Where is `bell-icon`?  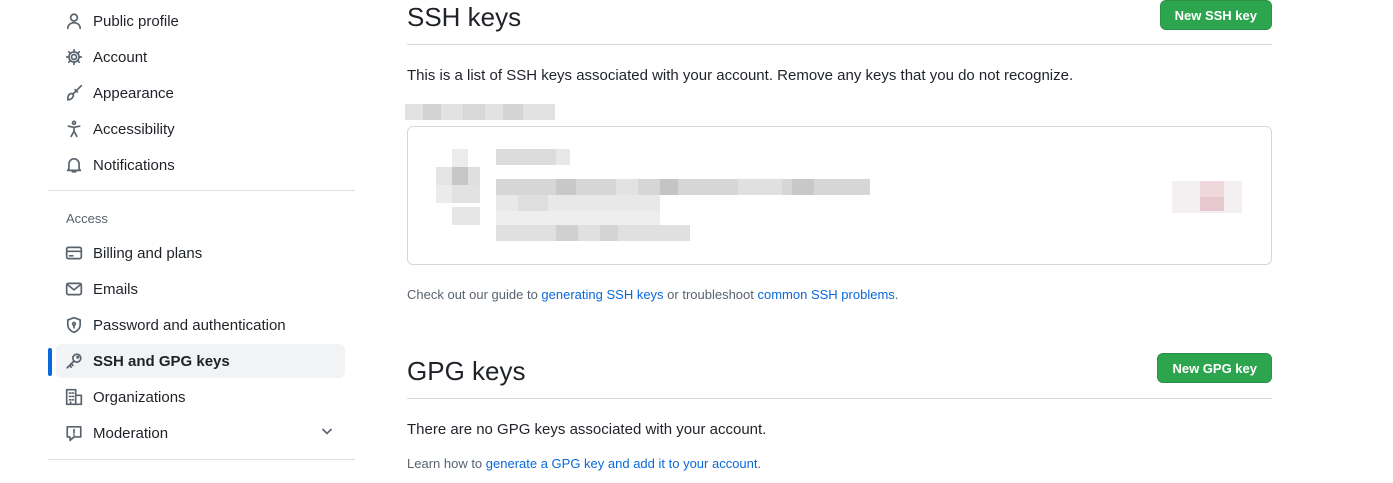 bell-icon is located at coordinates (74, 165).